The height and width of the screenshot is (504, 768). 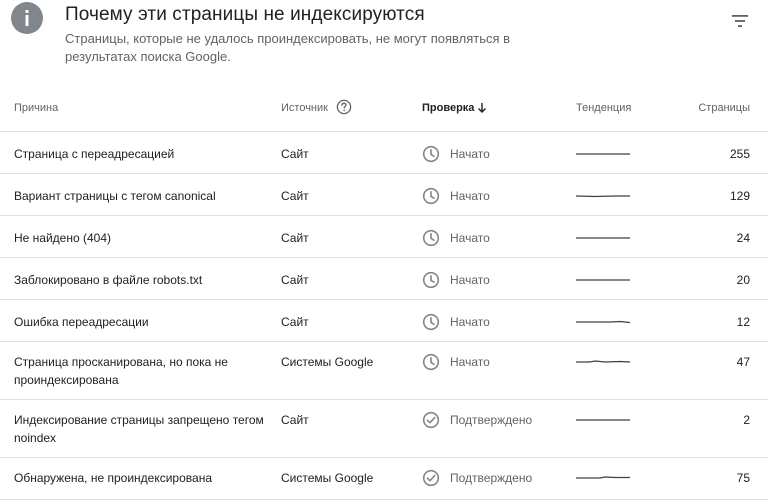 I want to click on column-header-validation: Проверка, so click(x=448, y=108).